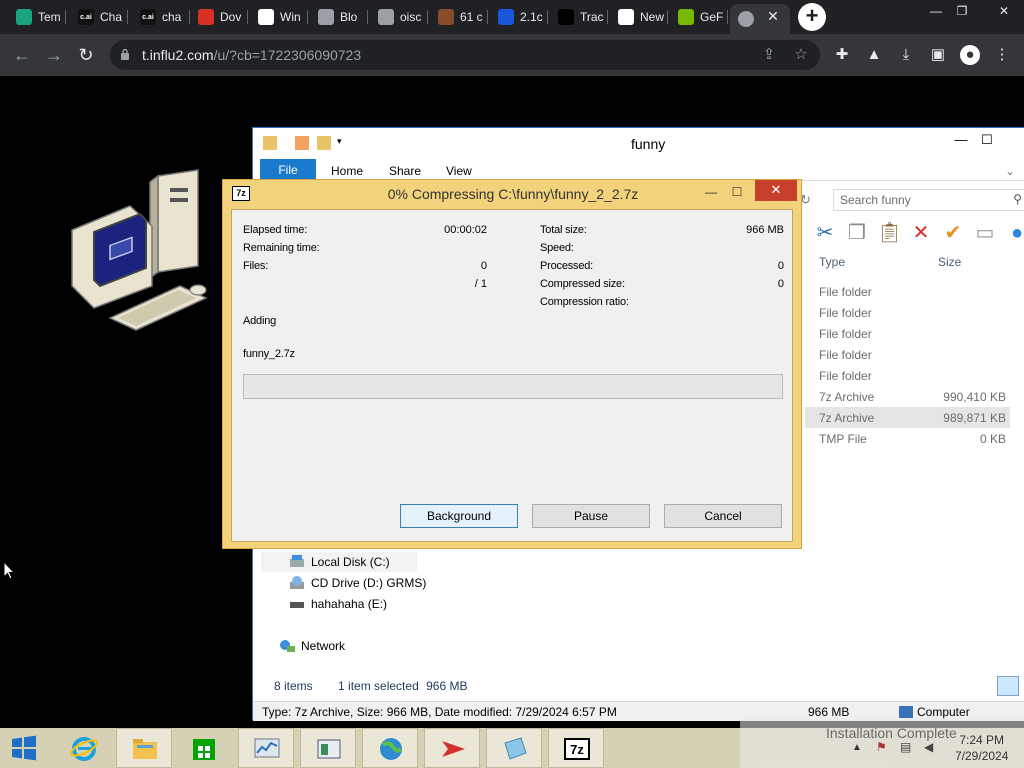 The height and width of the screenshot is (768, 1024). What do you see at coordinates (907, 438) in the screenshot?
I see `file-row: TMP File 0 KB` at bounding box center [907, 438].